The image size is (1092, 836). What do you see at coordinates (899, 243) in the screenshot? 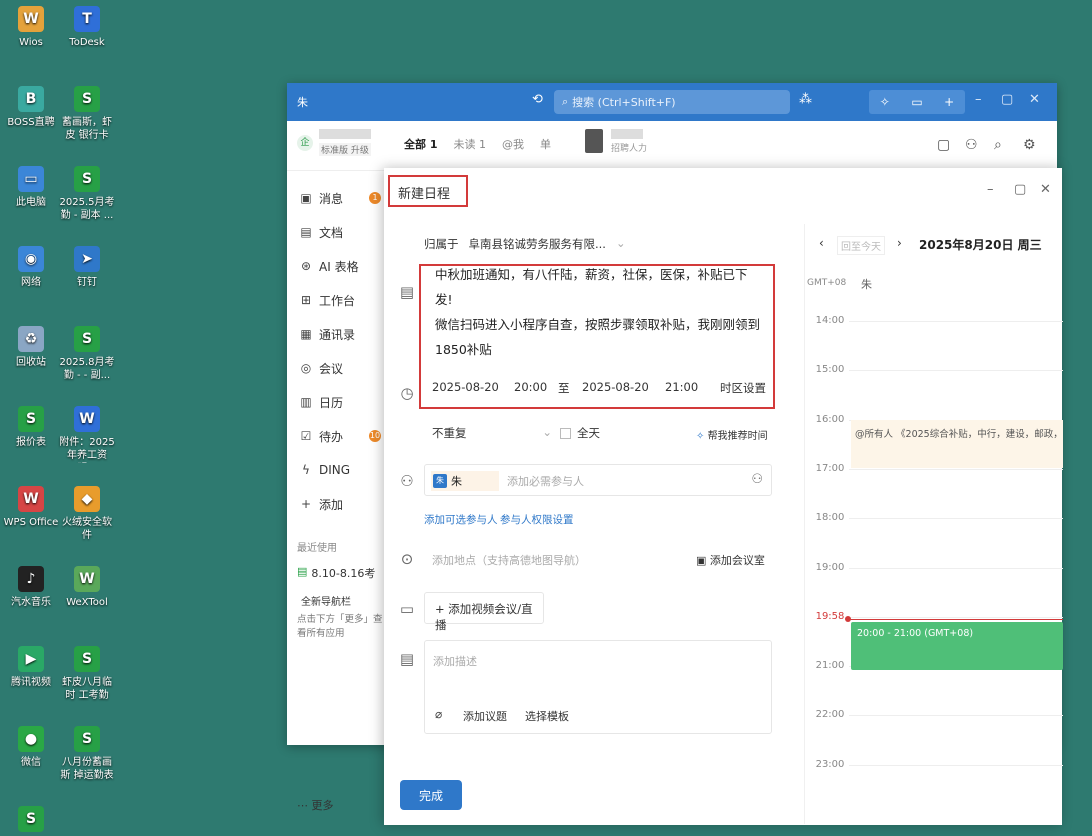
I see `next-day-icon: ›` at bounding box center [899, 243].